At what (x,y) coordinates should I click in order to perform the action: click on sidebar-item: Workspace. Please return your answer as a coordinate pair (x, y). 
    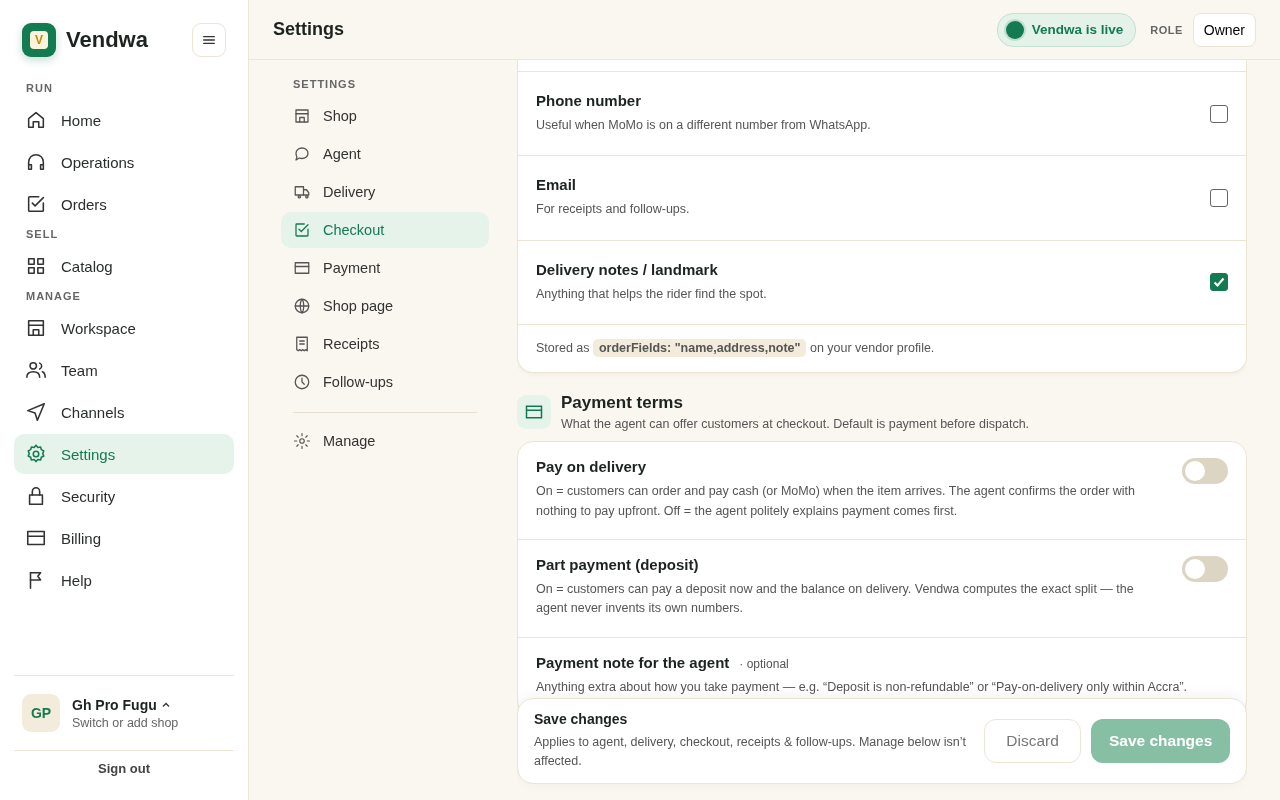
    Looking at the image, I should click on (124, 328).